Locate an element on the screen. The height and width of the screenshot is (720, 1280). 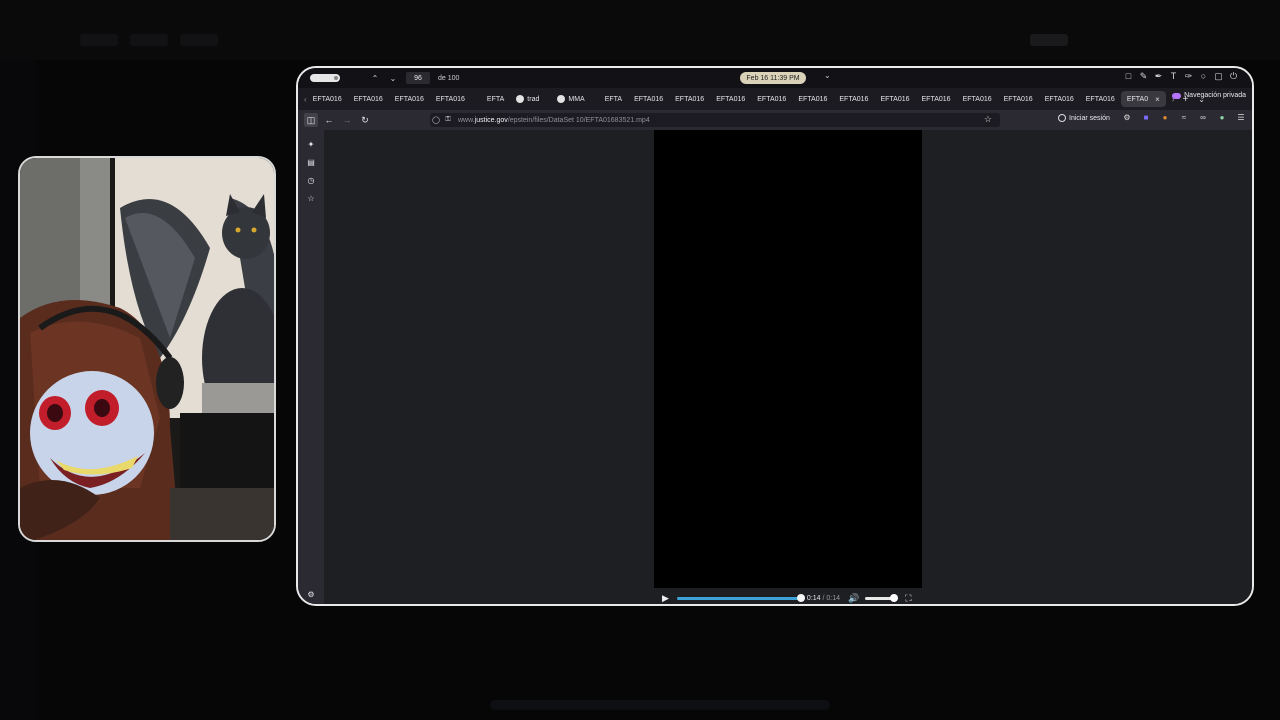
ai-chat-icon: ✦ is located at coordinates (311, 145).